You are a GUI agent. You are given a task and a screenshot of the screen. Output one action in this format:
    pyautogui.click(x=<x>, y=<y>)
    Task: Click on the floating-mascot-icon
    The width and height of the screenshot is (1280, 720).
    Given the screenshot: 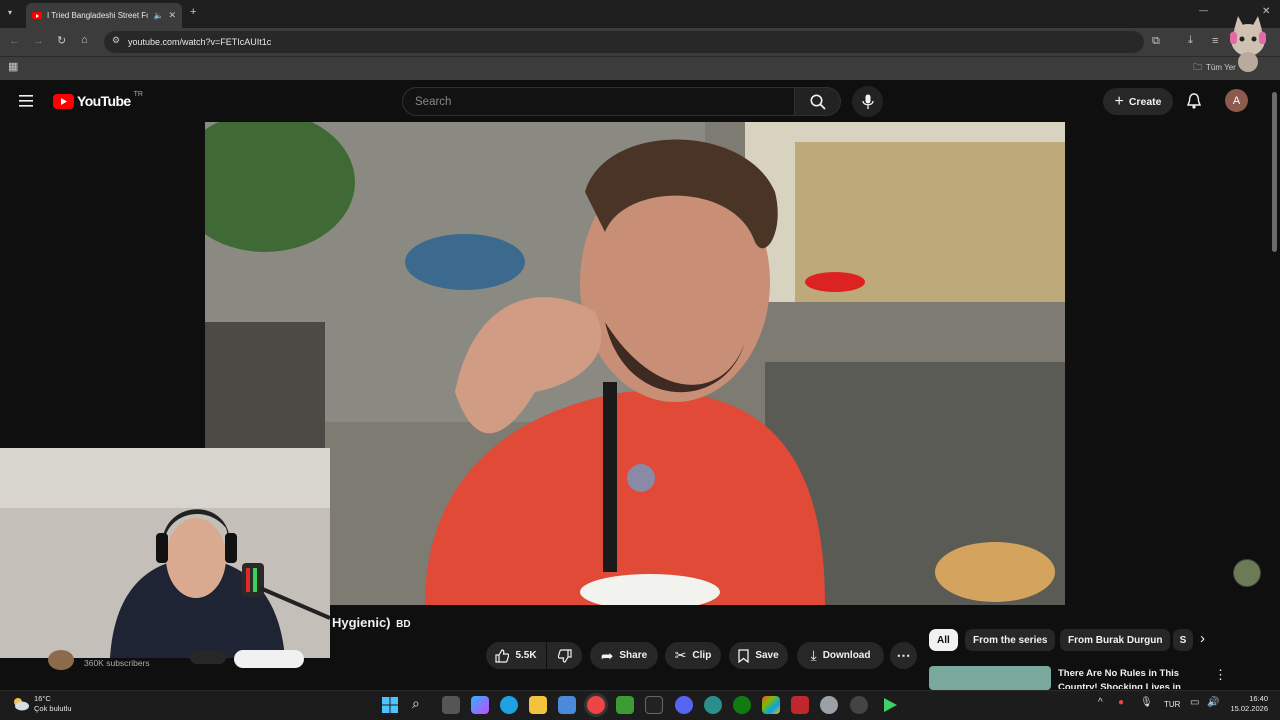 What is the action you would take?
    pyautogui.click(x=1247, y=573)
    